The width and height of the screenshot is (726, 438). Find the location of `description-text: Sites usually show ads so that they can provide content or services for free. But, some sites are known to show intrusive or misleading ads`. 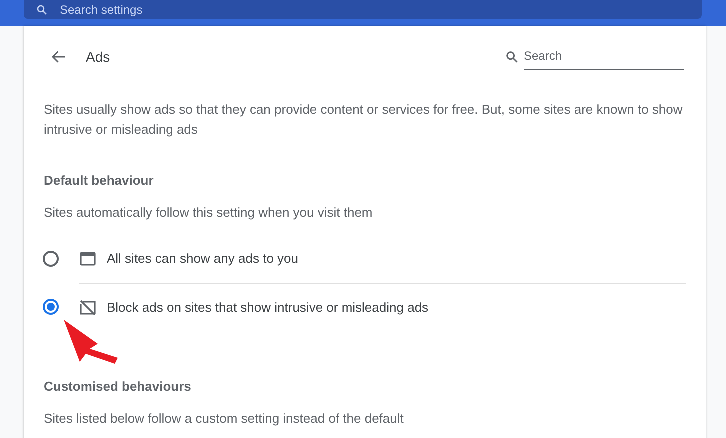

description-text: Sites usually show ads so that they can provide content or services for free. But, some sites are known to show intrusive or misleading ads is located at coordinates (364, 120).